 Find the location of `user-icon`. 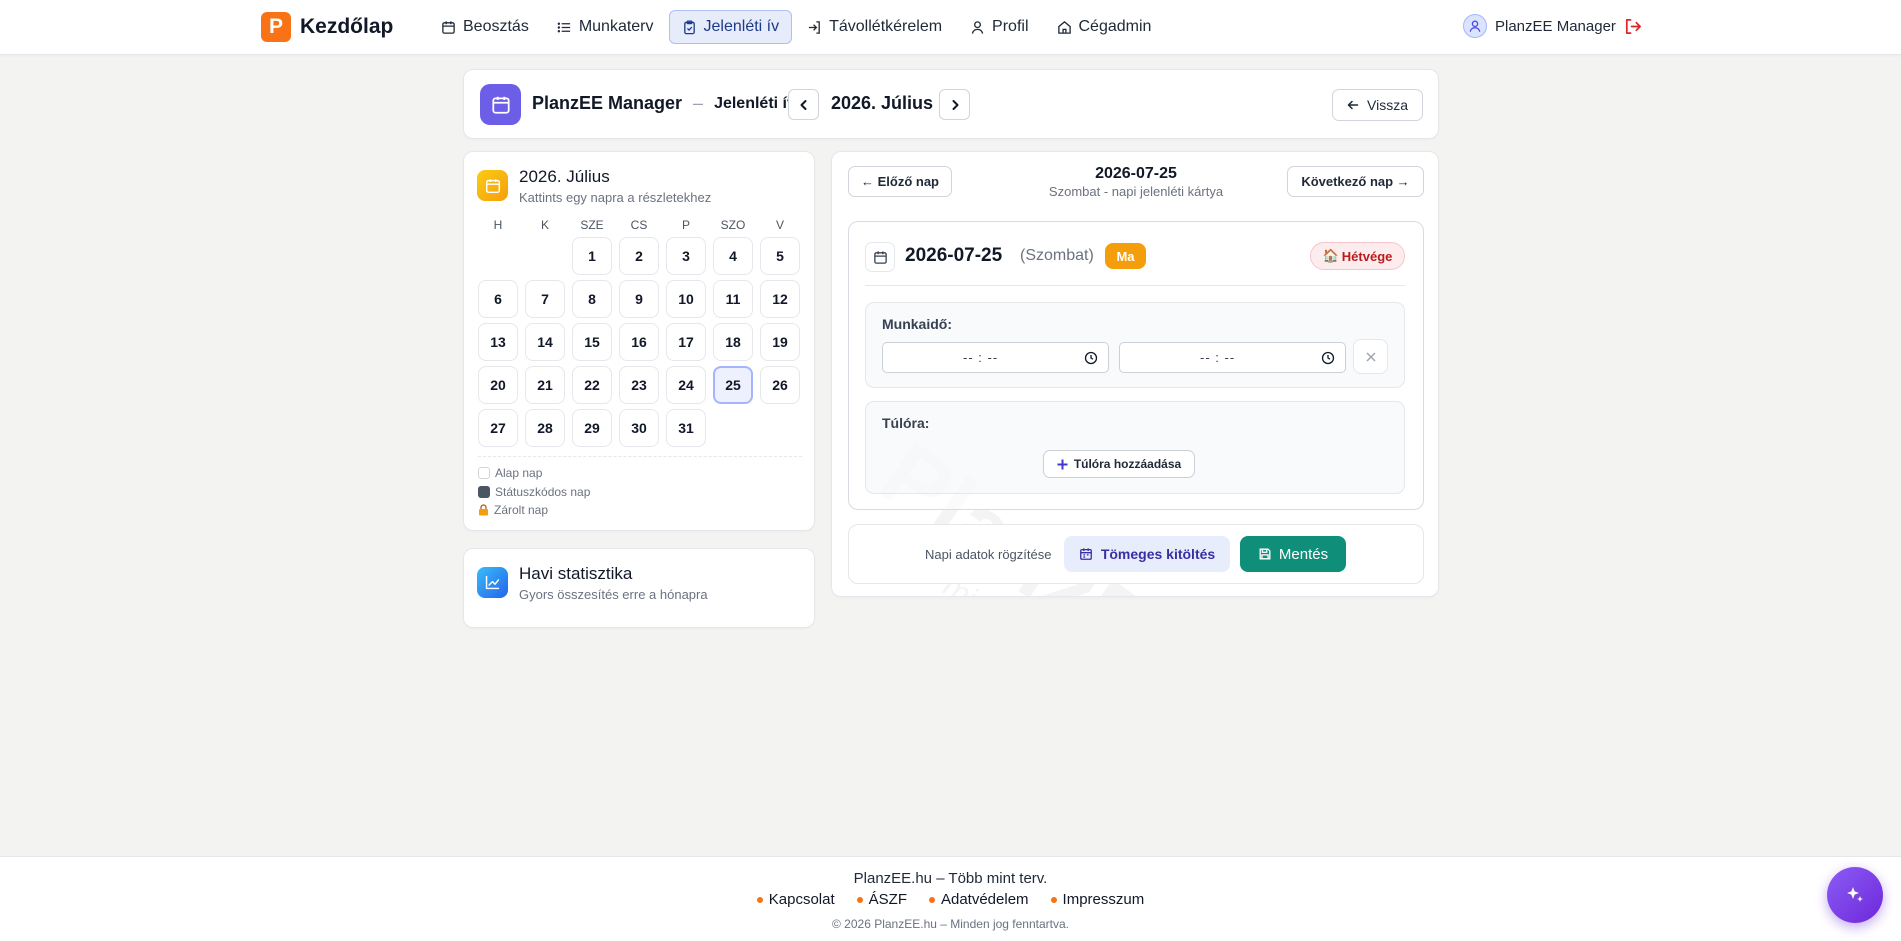

user-icon is located at coordinates (1475, 26).